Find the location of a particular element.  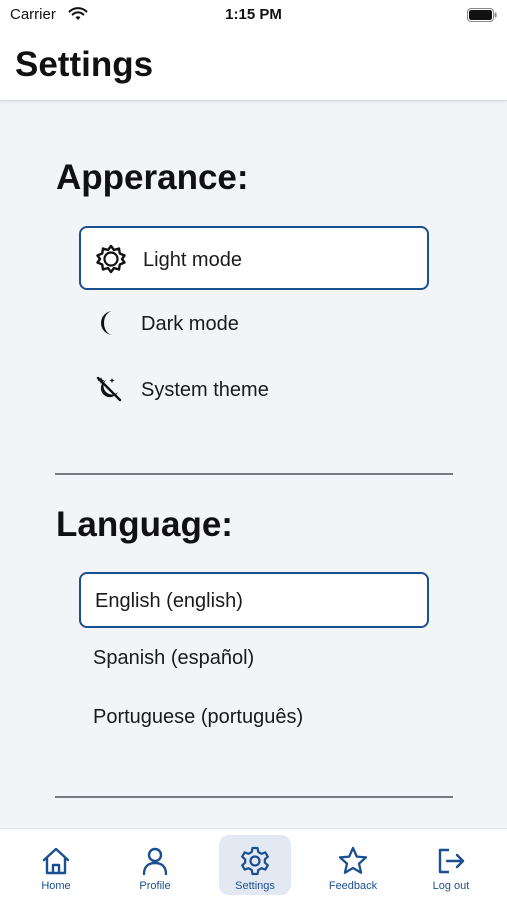

theme-icon is located at coordinates (109, 389).